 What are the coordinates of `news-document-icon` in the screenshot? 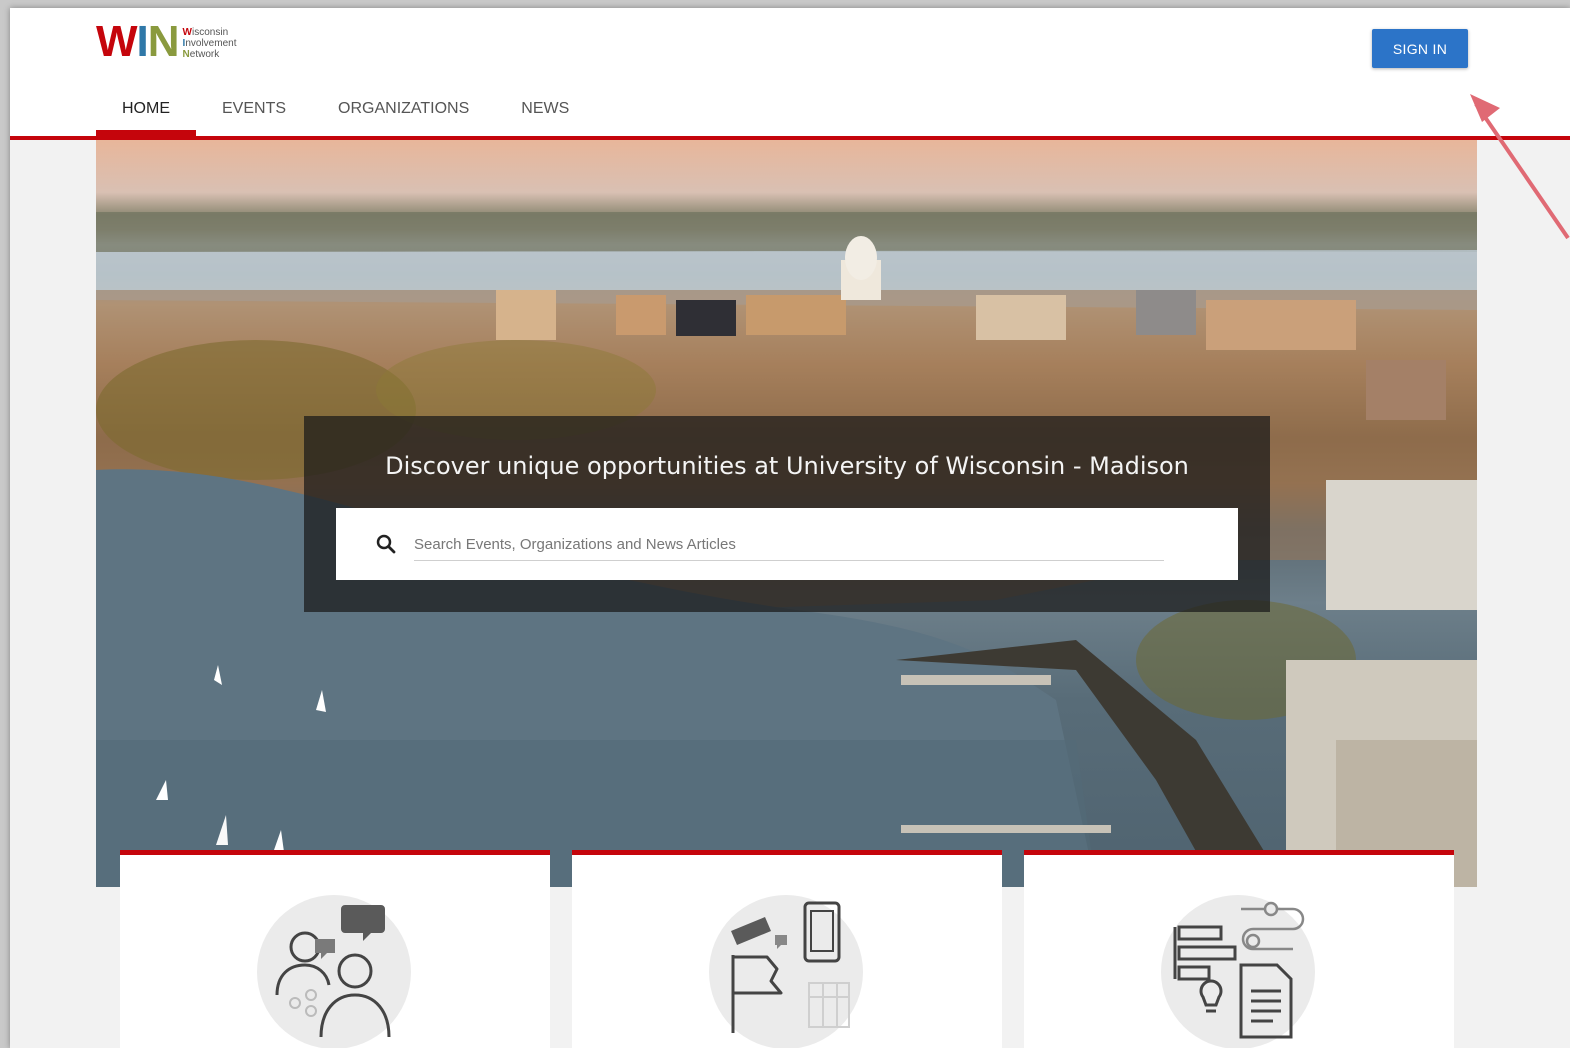 It's located at (1239, 970).